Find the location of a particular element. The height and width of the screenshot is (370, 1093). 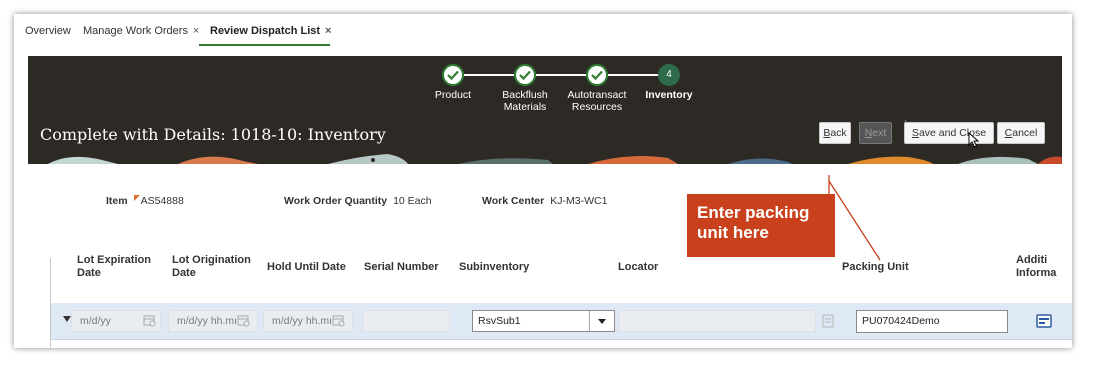

col-label-line1: Lot Expiration is located at coordinates (114, 260).